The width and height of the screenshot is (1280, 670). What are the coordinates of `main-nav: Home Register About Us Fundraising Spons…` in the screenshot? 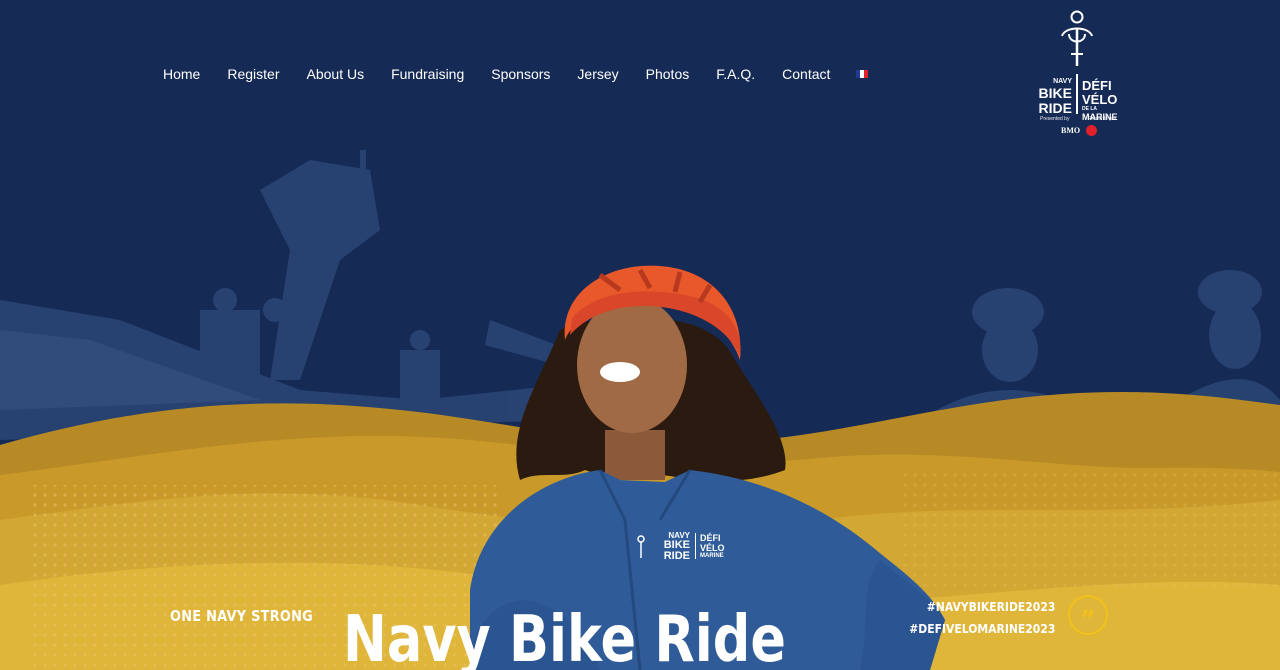 It's located at (516, 74).